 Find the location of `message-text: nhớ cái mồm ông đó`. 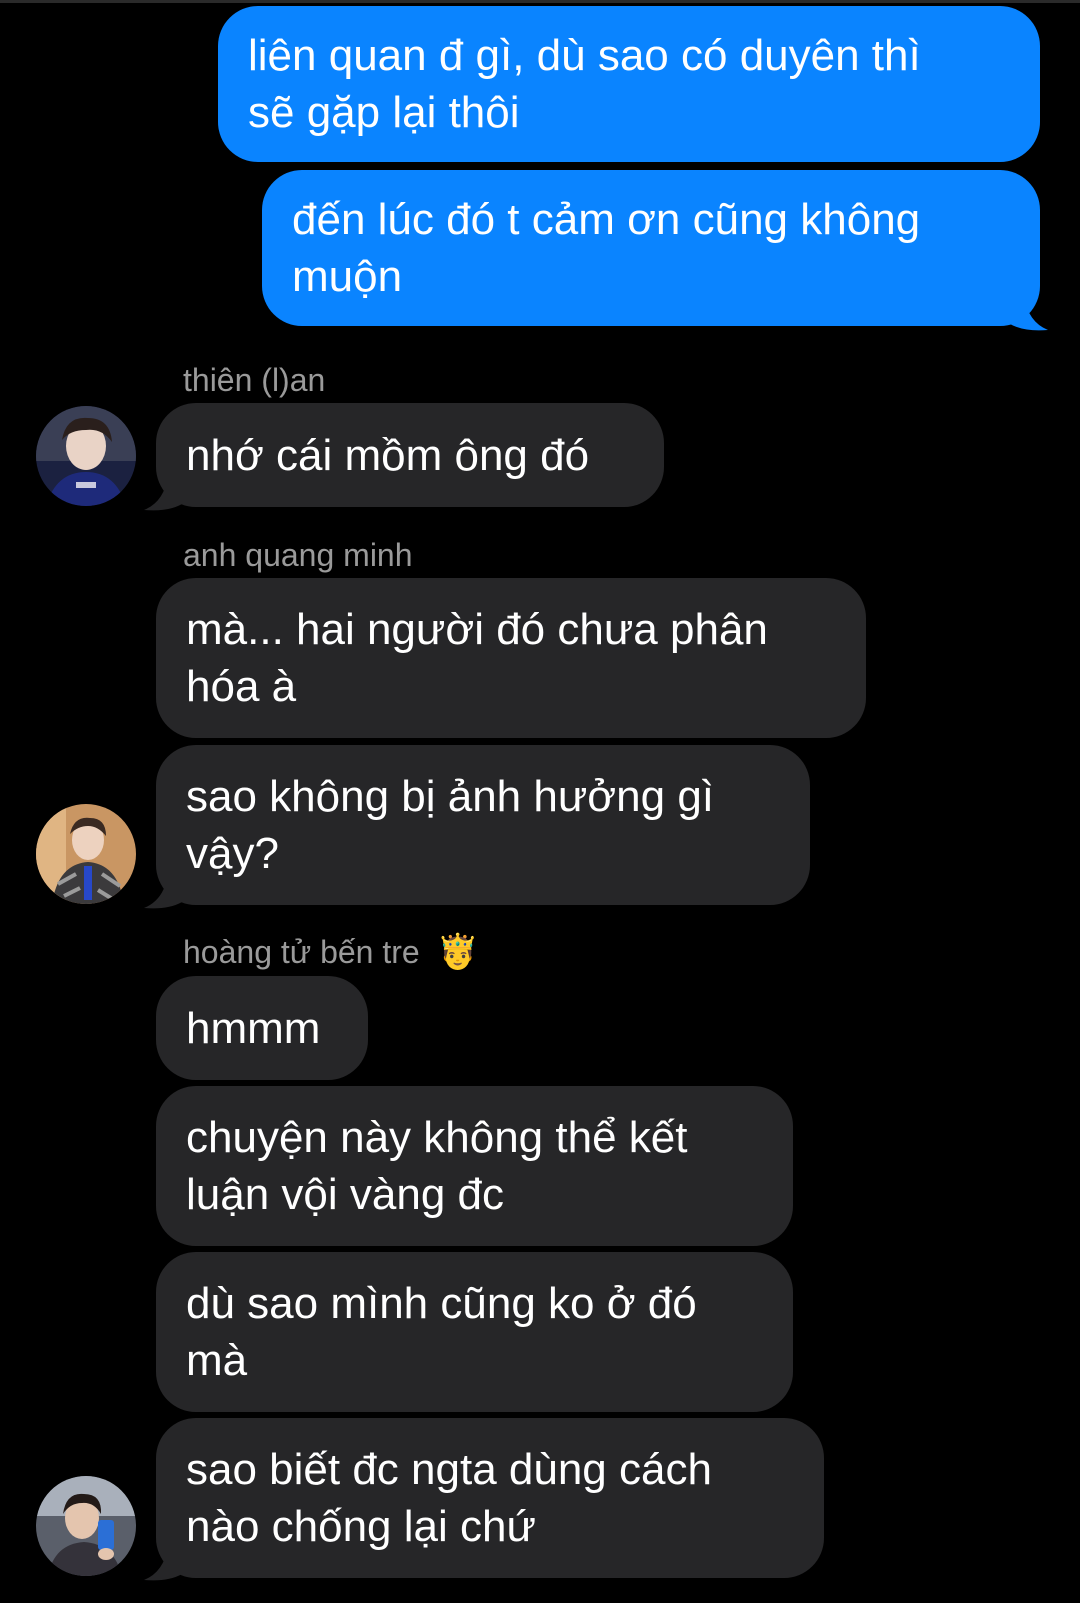

message-text: nhớ cái mồm ông đó is located at coordinates (388, 455).